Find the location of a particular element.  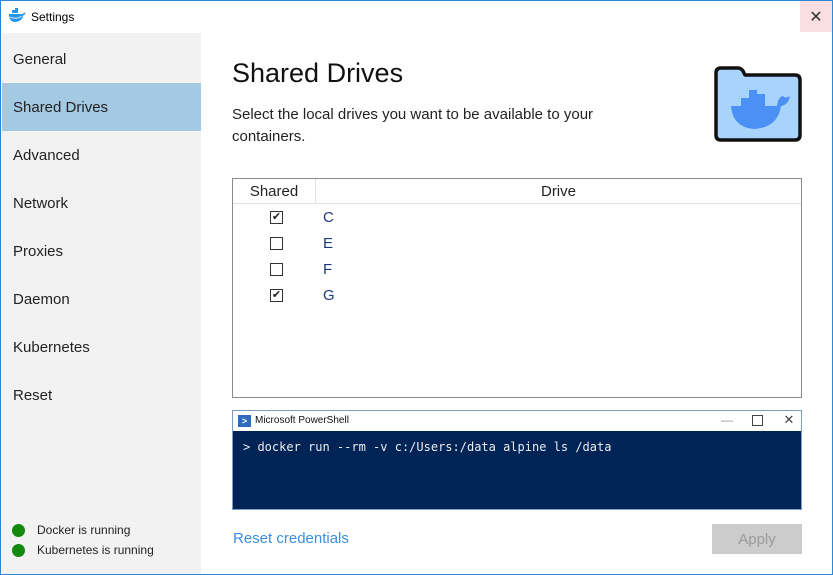

drive-letter: F is located at coordinates (328, 269).